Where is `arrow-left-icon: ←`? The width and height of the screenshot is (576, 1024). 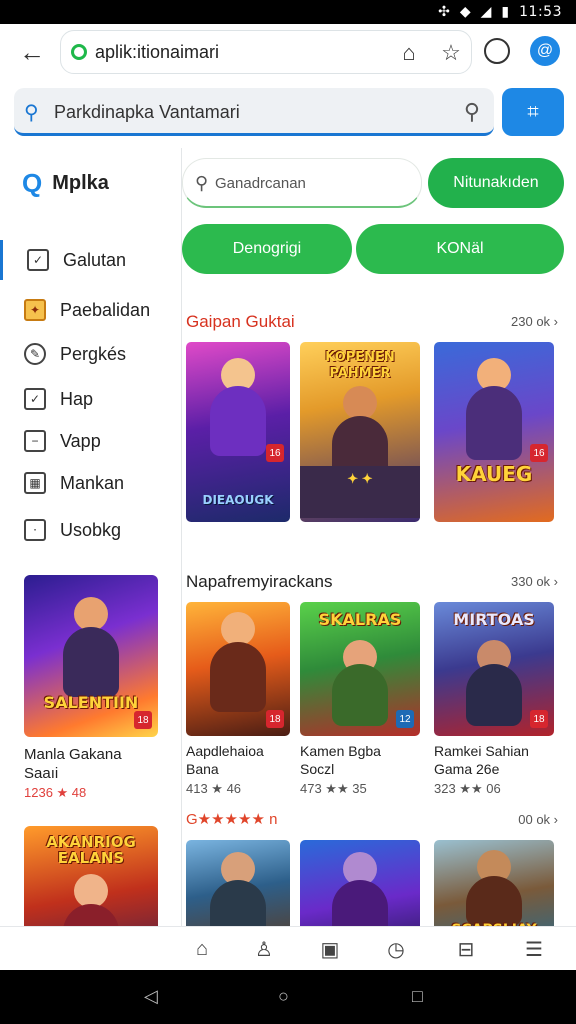
arrow-left-icon: ← is located at coordinates (32, 51).